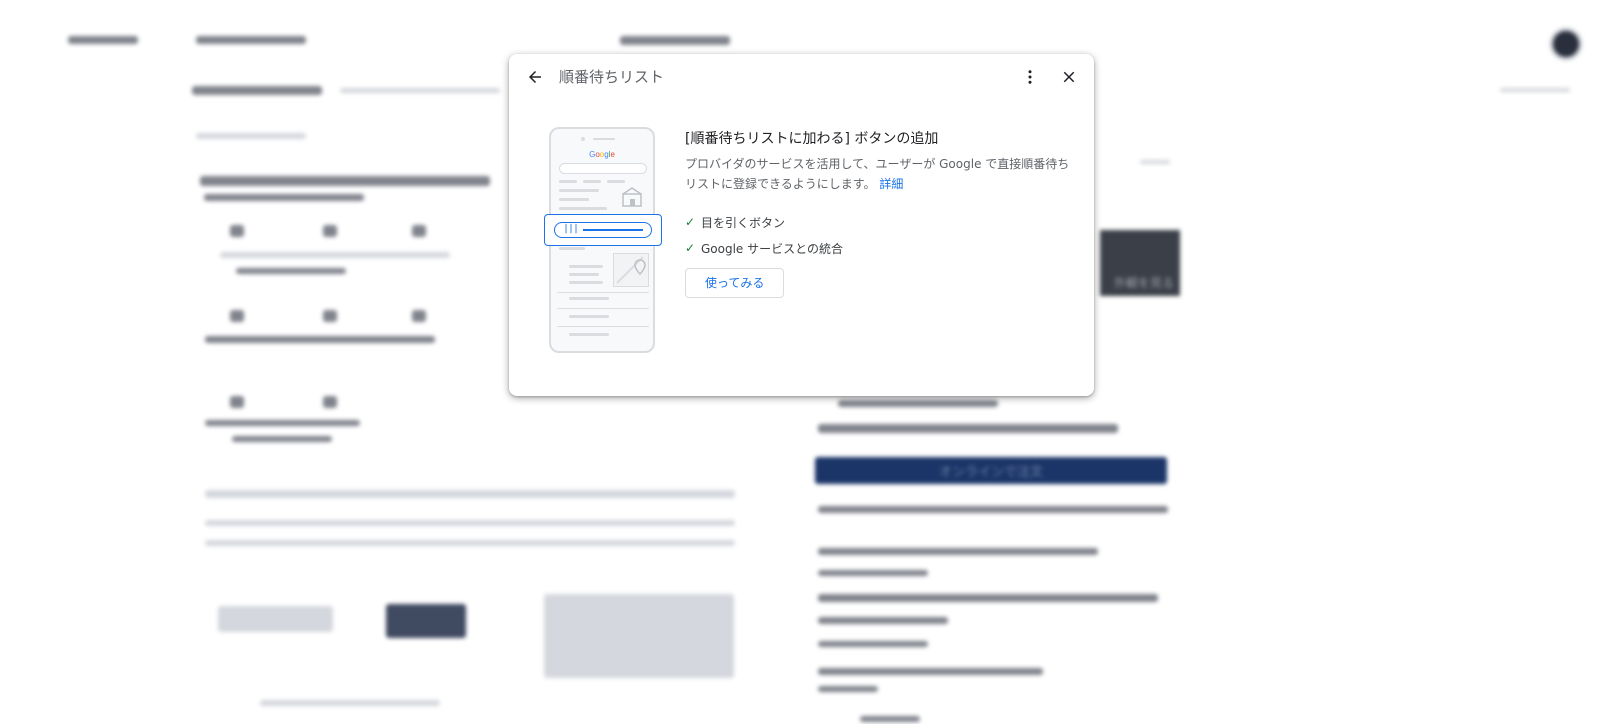  Describe the element at coordinates (251, 136) in the screenshot. I see `bg-subtitle` at that location.